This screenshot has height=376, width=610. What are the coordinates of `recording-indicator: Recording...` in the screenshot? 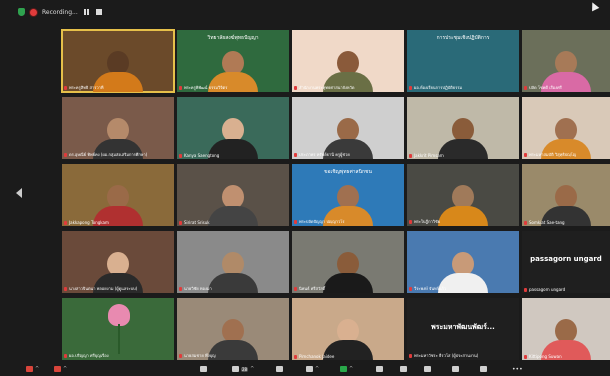 It's located at (60, 12).